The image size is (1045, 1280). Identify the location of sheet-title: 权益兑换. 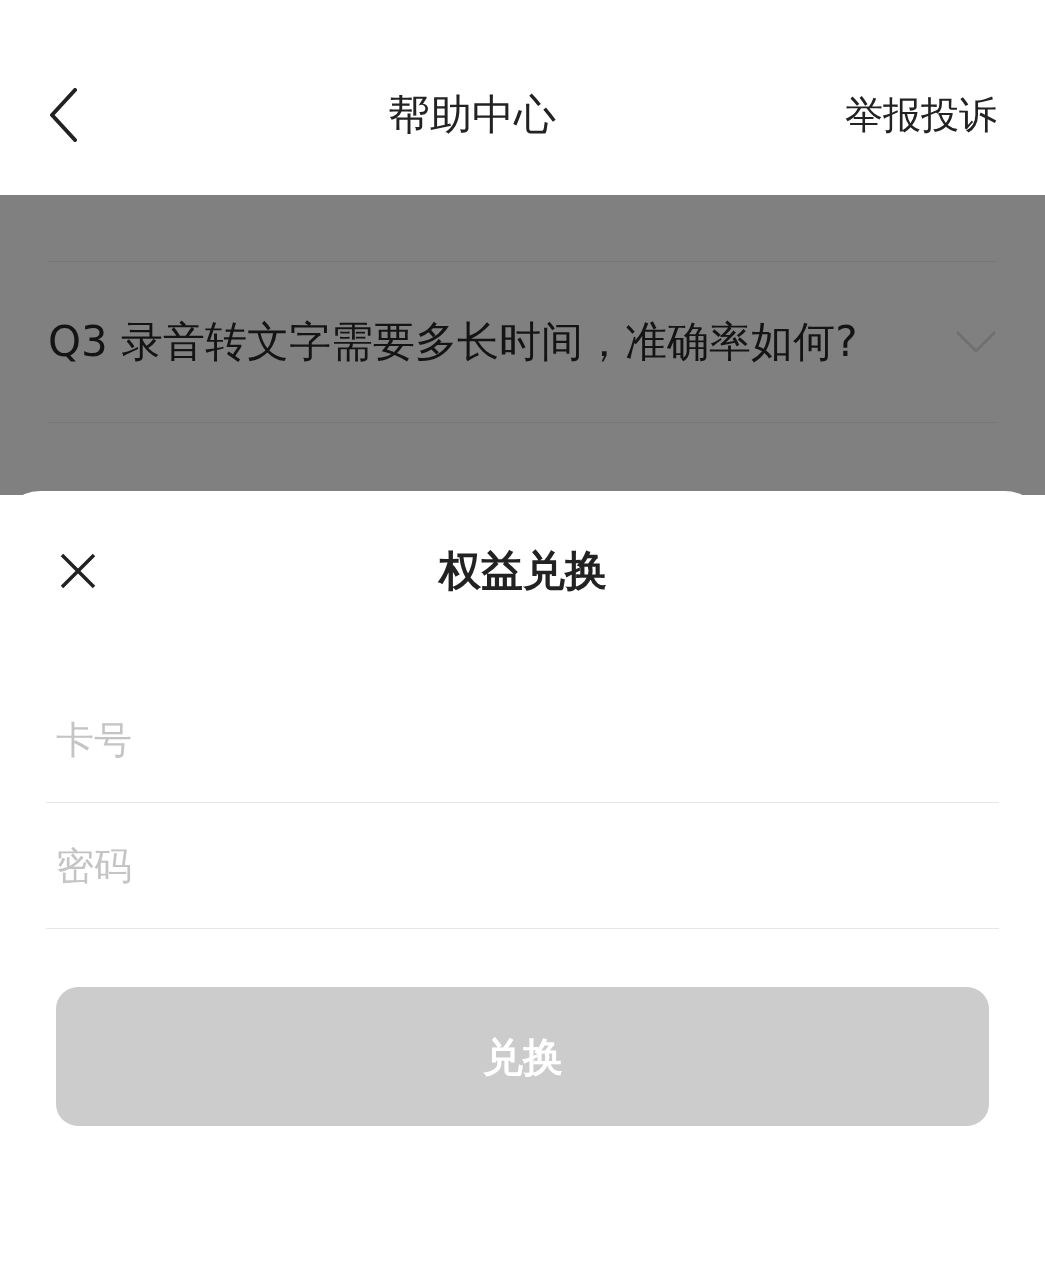
(522, 571).